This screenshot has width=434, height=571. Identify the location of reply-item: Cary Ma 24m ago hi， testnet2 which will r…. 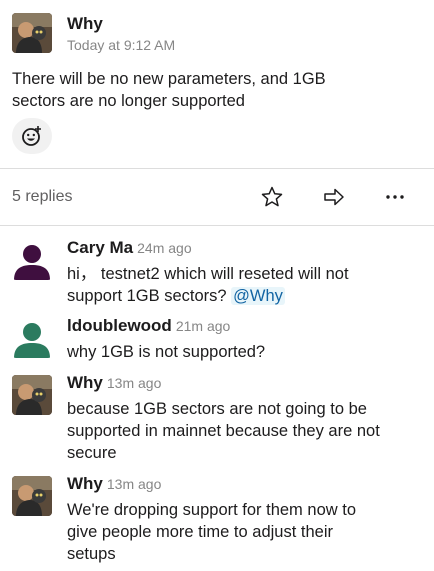
(217, 273).